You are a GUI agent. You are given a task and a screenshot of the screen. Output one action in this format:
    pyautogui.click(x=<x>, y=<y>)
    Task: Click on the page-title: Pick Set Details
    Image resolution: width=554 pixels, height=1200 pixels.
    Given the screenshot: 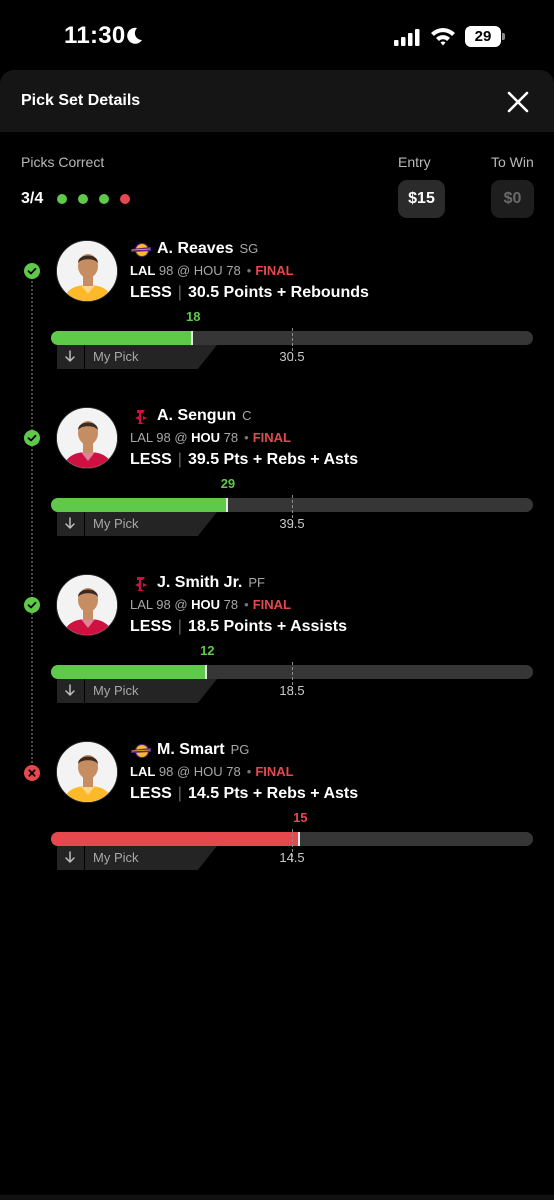 What is the action you would take?
    pyautogui.click(x=81, y=100)
    